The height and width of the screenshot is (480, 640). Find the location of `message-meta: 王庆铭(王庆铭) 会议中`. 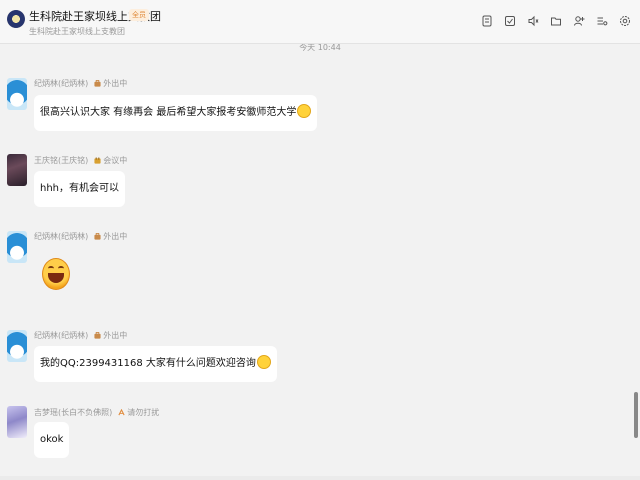

message-meta: 王庆铭(王庆铭) 会议中 is located at coordinates (80, 160).